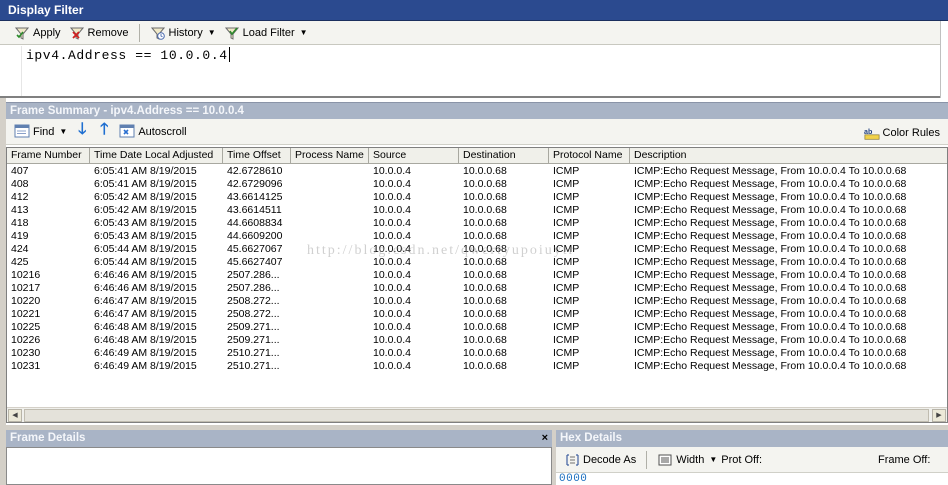  What do you see at coordinates (145, 301) in the screenshot?
I see `cell-time-date: 6:46:47 AM 8/19/2015` at bounding box center [145, 301].